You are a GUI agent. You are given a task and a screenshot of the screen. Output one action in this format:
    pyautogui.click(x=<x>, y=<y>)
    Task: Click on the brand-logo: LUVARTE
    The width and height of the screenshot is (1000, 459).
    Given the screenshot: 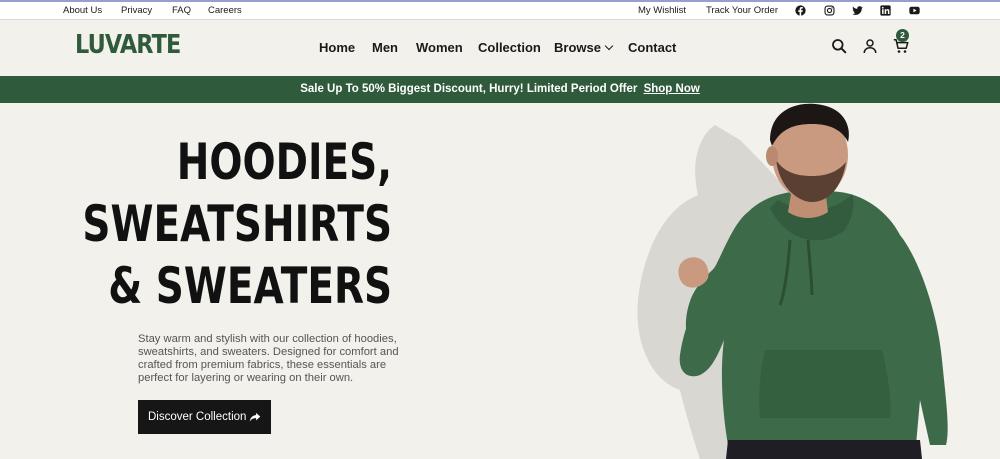 What is the action you would take?
    pyautogui.click(x=128, y=45)
    